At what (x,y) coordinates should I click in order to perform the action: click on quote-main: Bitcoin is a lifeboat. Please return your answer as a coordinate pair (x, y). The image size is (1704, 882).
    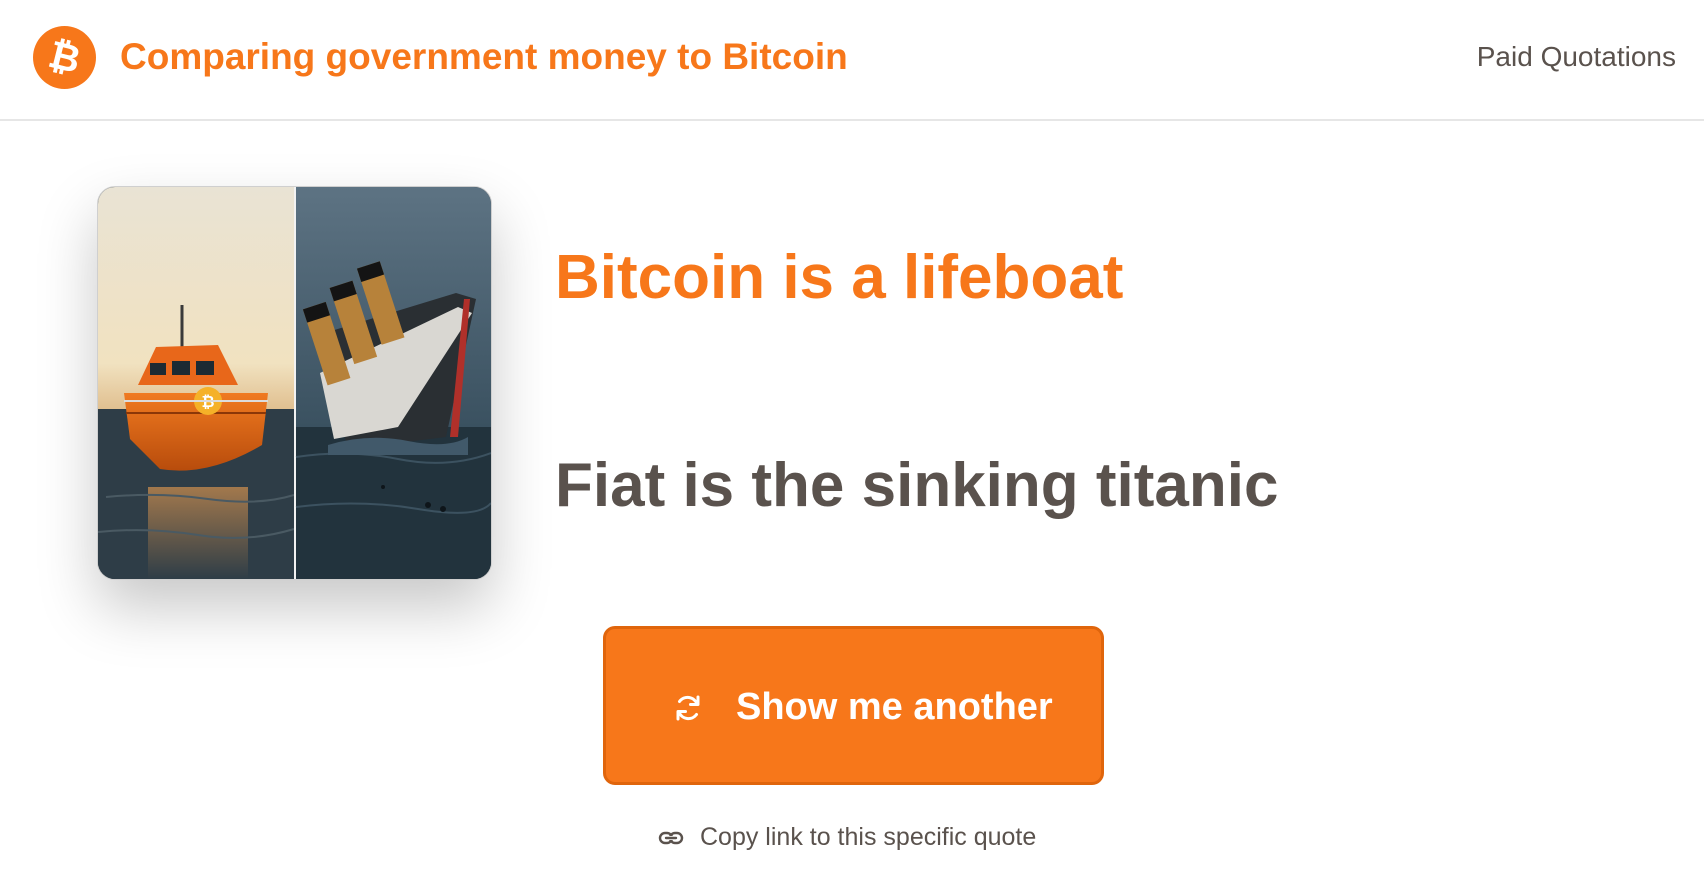
    Looking at the image, I should click on (839, 277).